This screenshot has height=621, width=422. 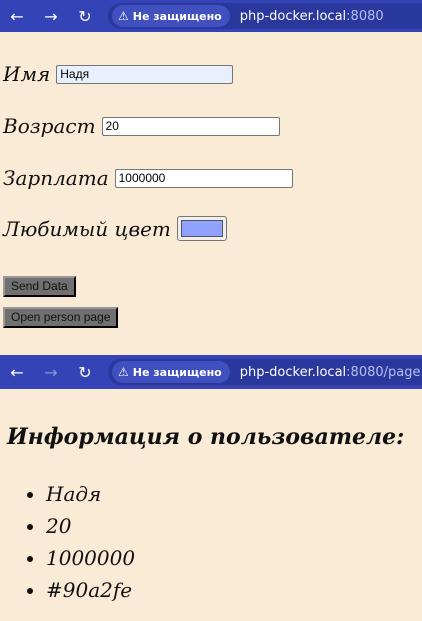 I want to click on url-text: php-docker.local:8080, so click(x=312, y=16).